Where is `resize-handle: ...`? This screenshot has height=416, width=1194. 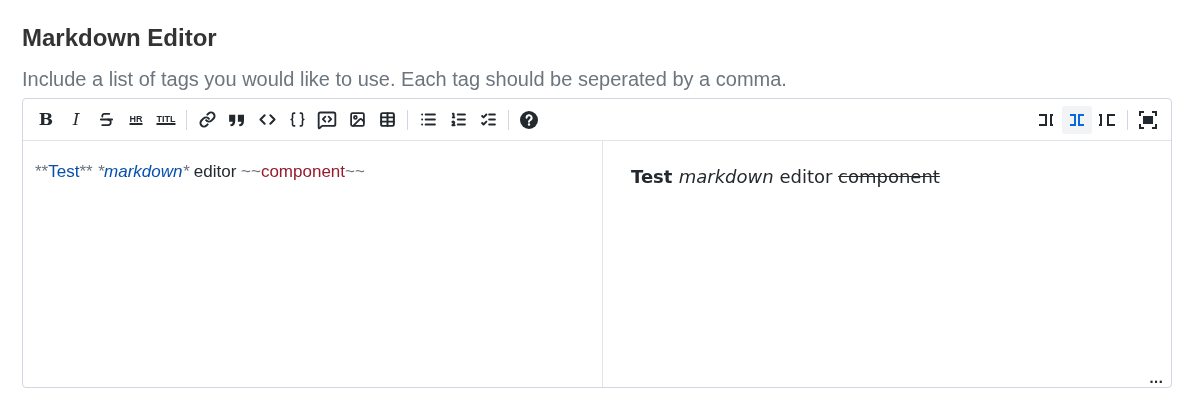
resize-handle: ... is located at coordinates (1156, 379).